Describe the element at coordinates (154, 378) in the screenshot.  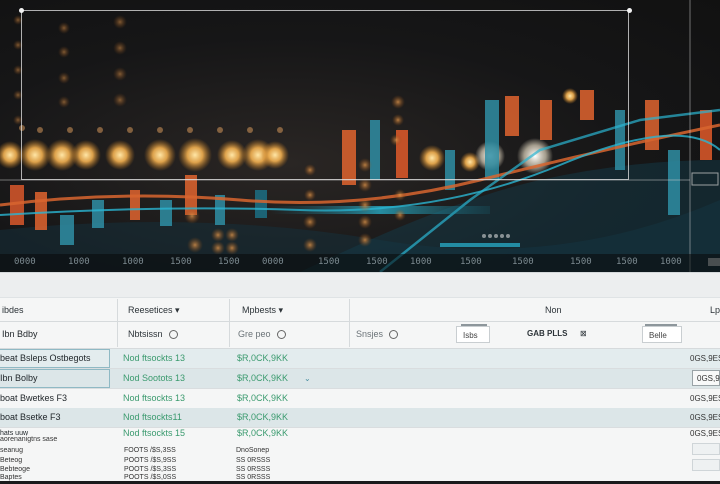
I see `row-detail: Nod Sootots 13` at that location.